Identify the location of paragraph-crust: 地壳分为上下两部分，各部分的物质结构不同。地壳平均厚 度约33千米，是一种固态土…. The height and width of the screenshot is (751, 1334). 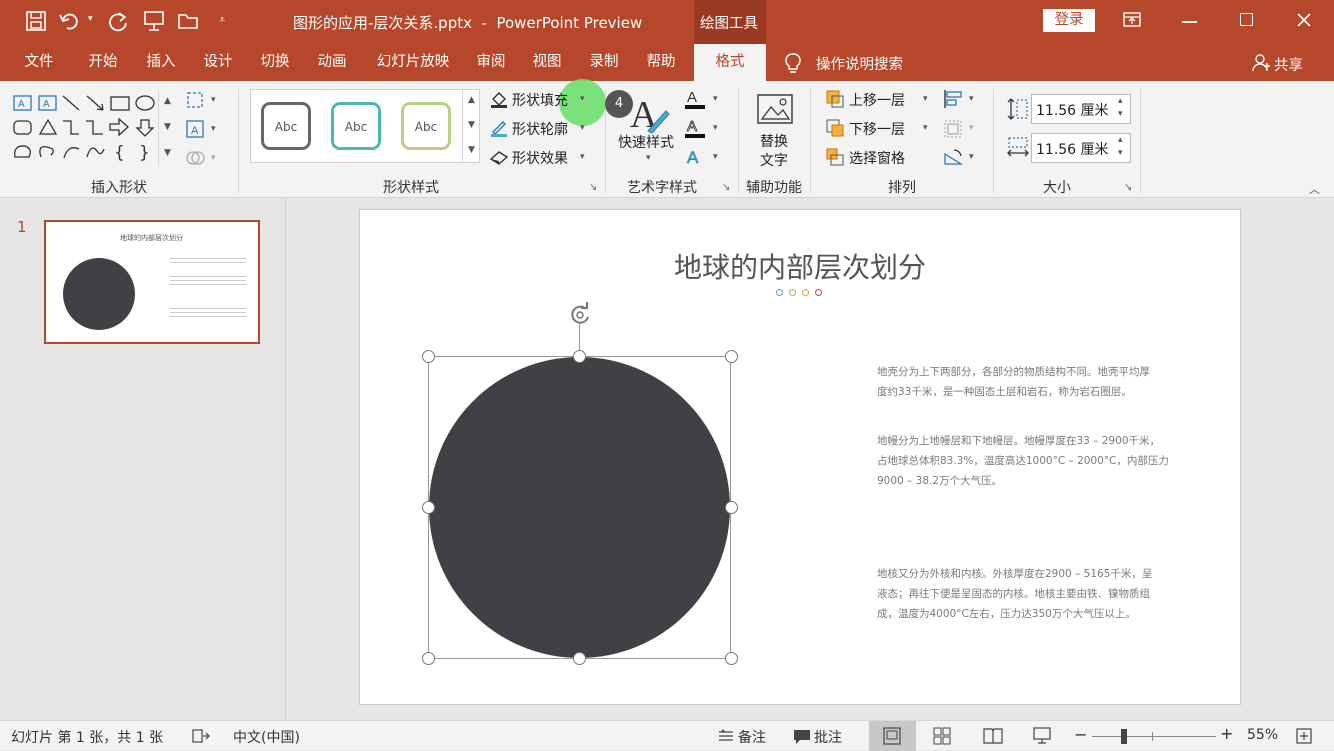
(1027, 382).